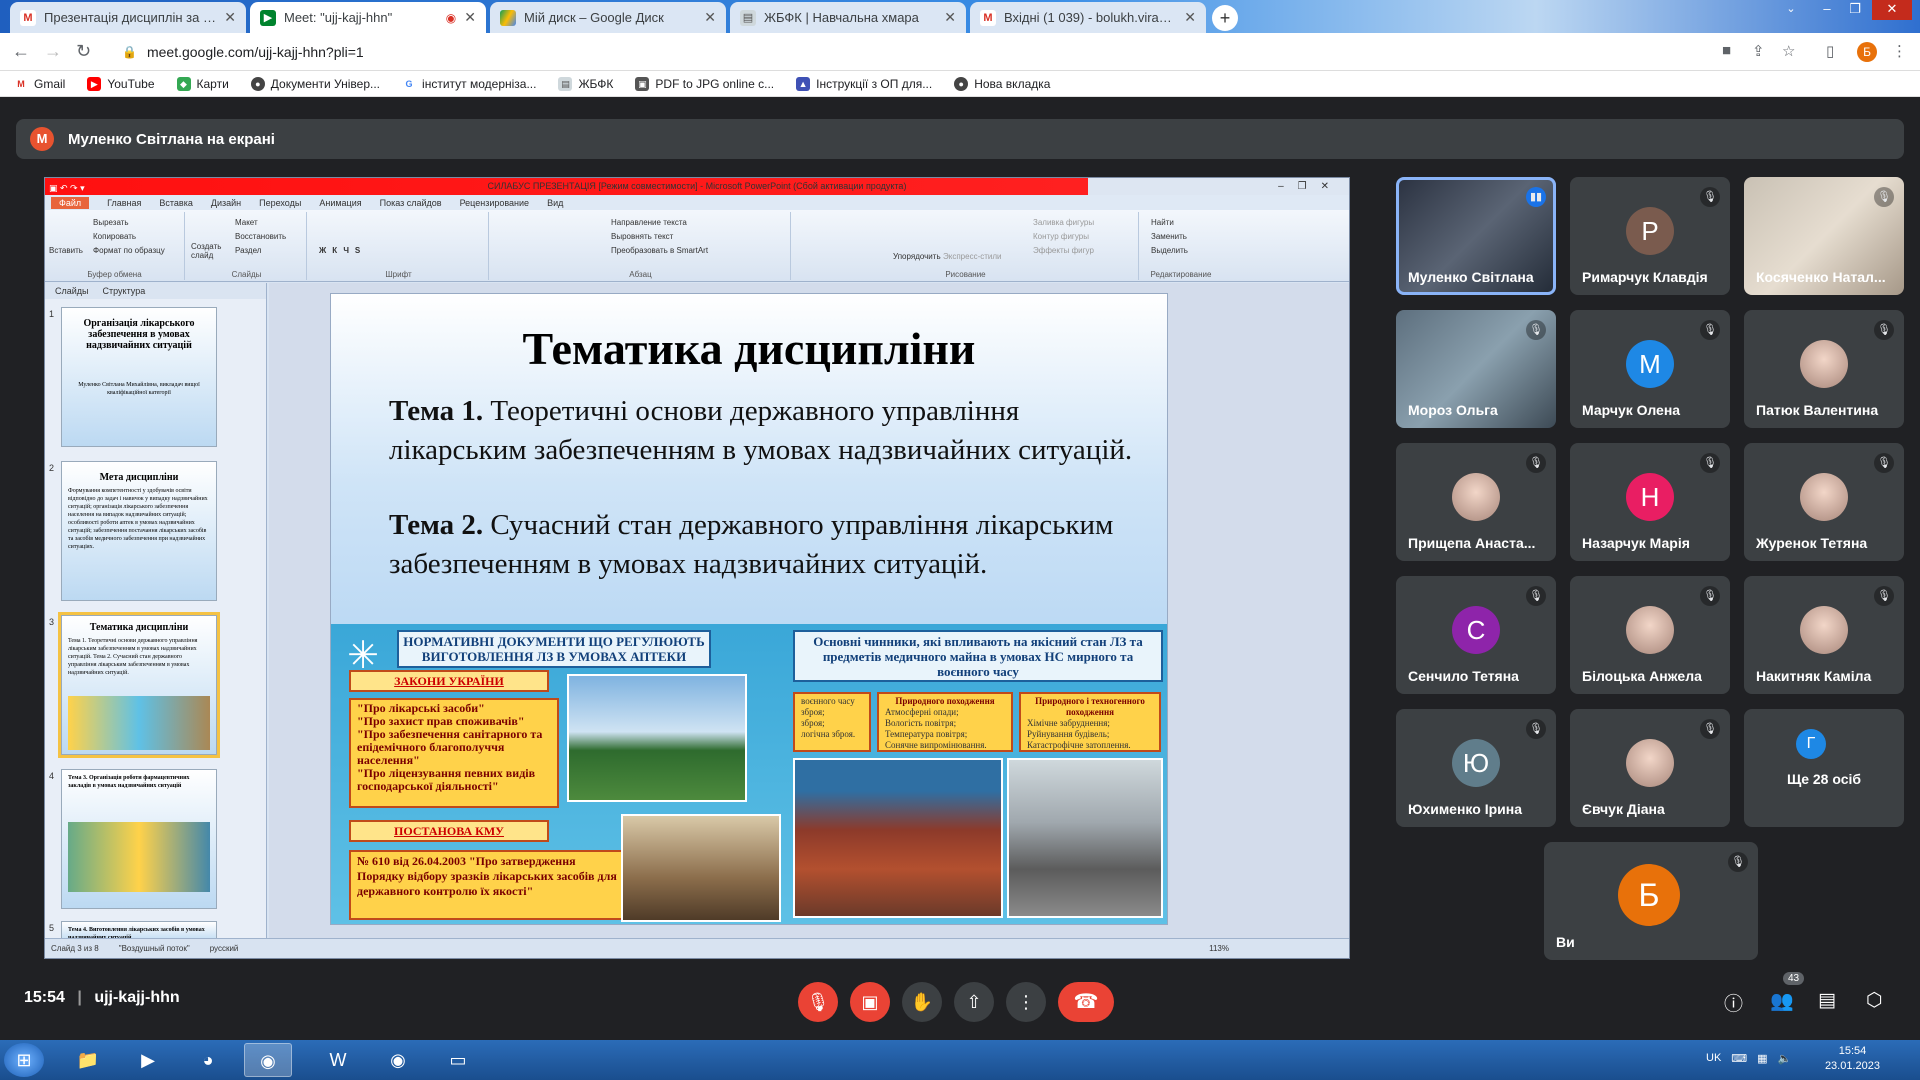  I want to click on forward-icon: →, so click(53, 51).